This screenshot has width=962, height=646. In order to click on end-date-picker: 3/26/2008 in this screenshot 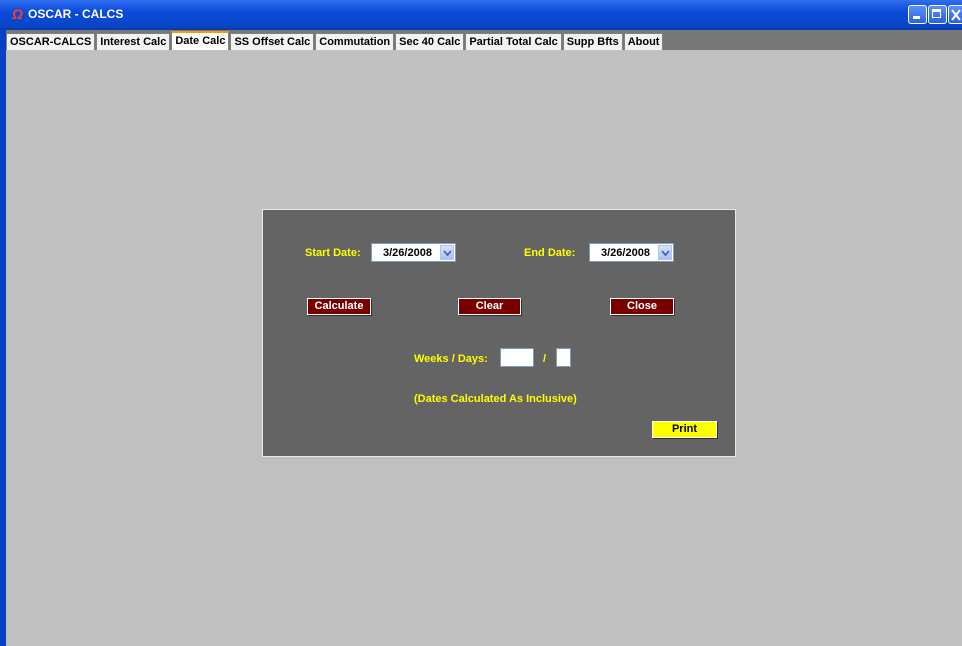, I will do `click(631, 252)`.